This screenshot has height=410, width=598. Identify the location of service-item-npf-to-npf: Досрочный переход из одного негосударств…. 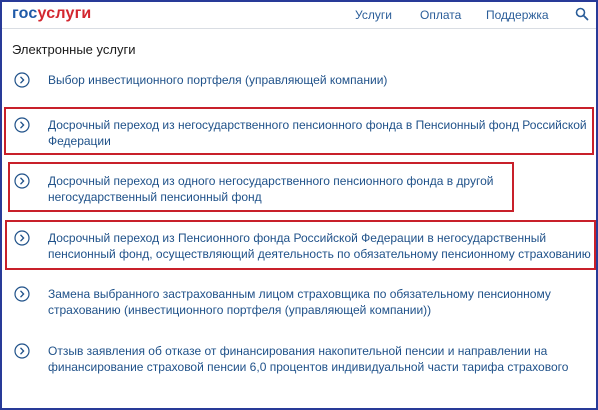
(254, 190).